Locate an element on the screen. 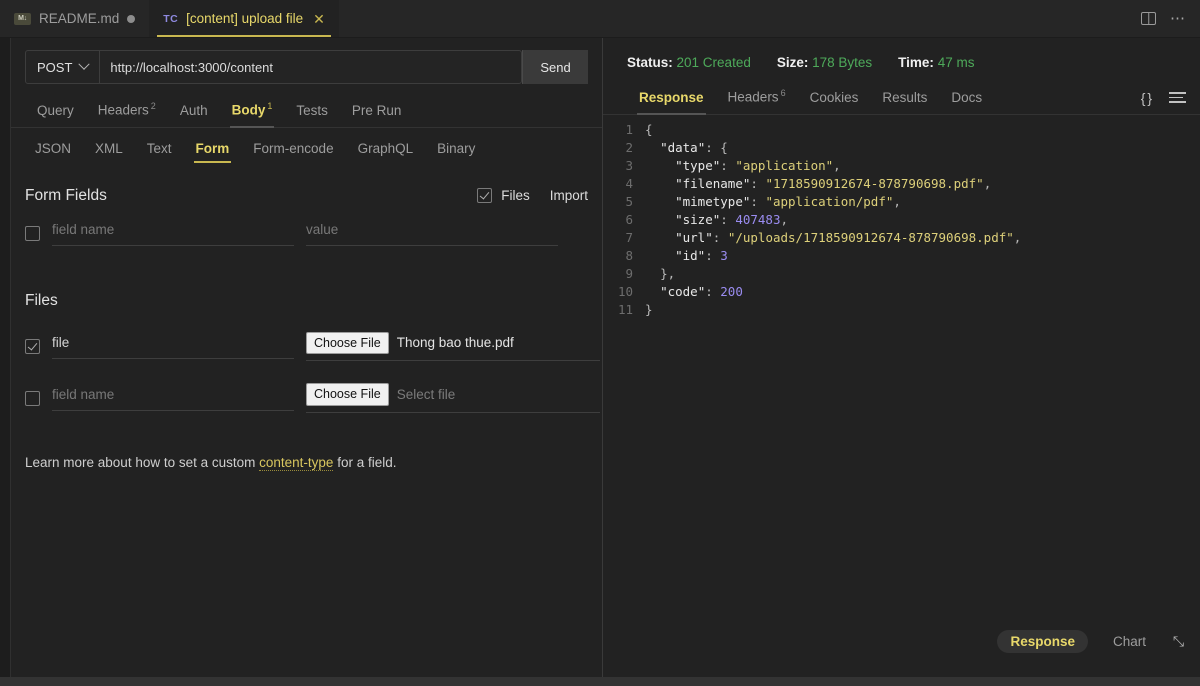 Image resolution: width=1200 pixels, height=686 pixels. line-number: 8 is located at coordinates (629, 255).